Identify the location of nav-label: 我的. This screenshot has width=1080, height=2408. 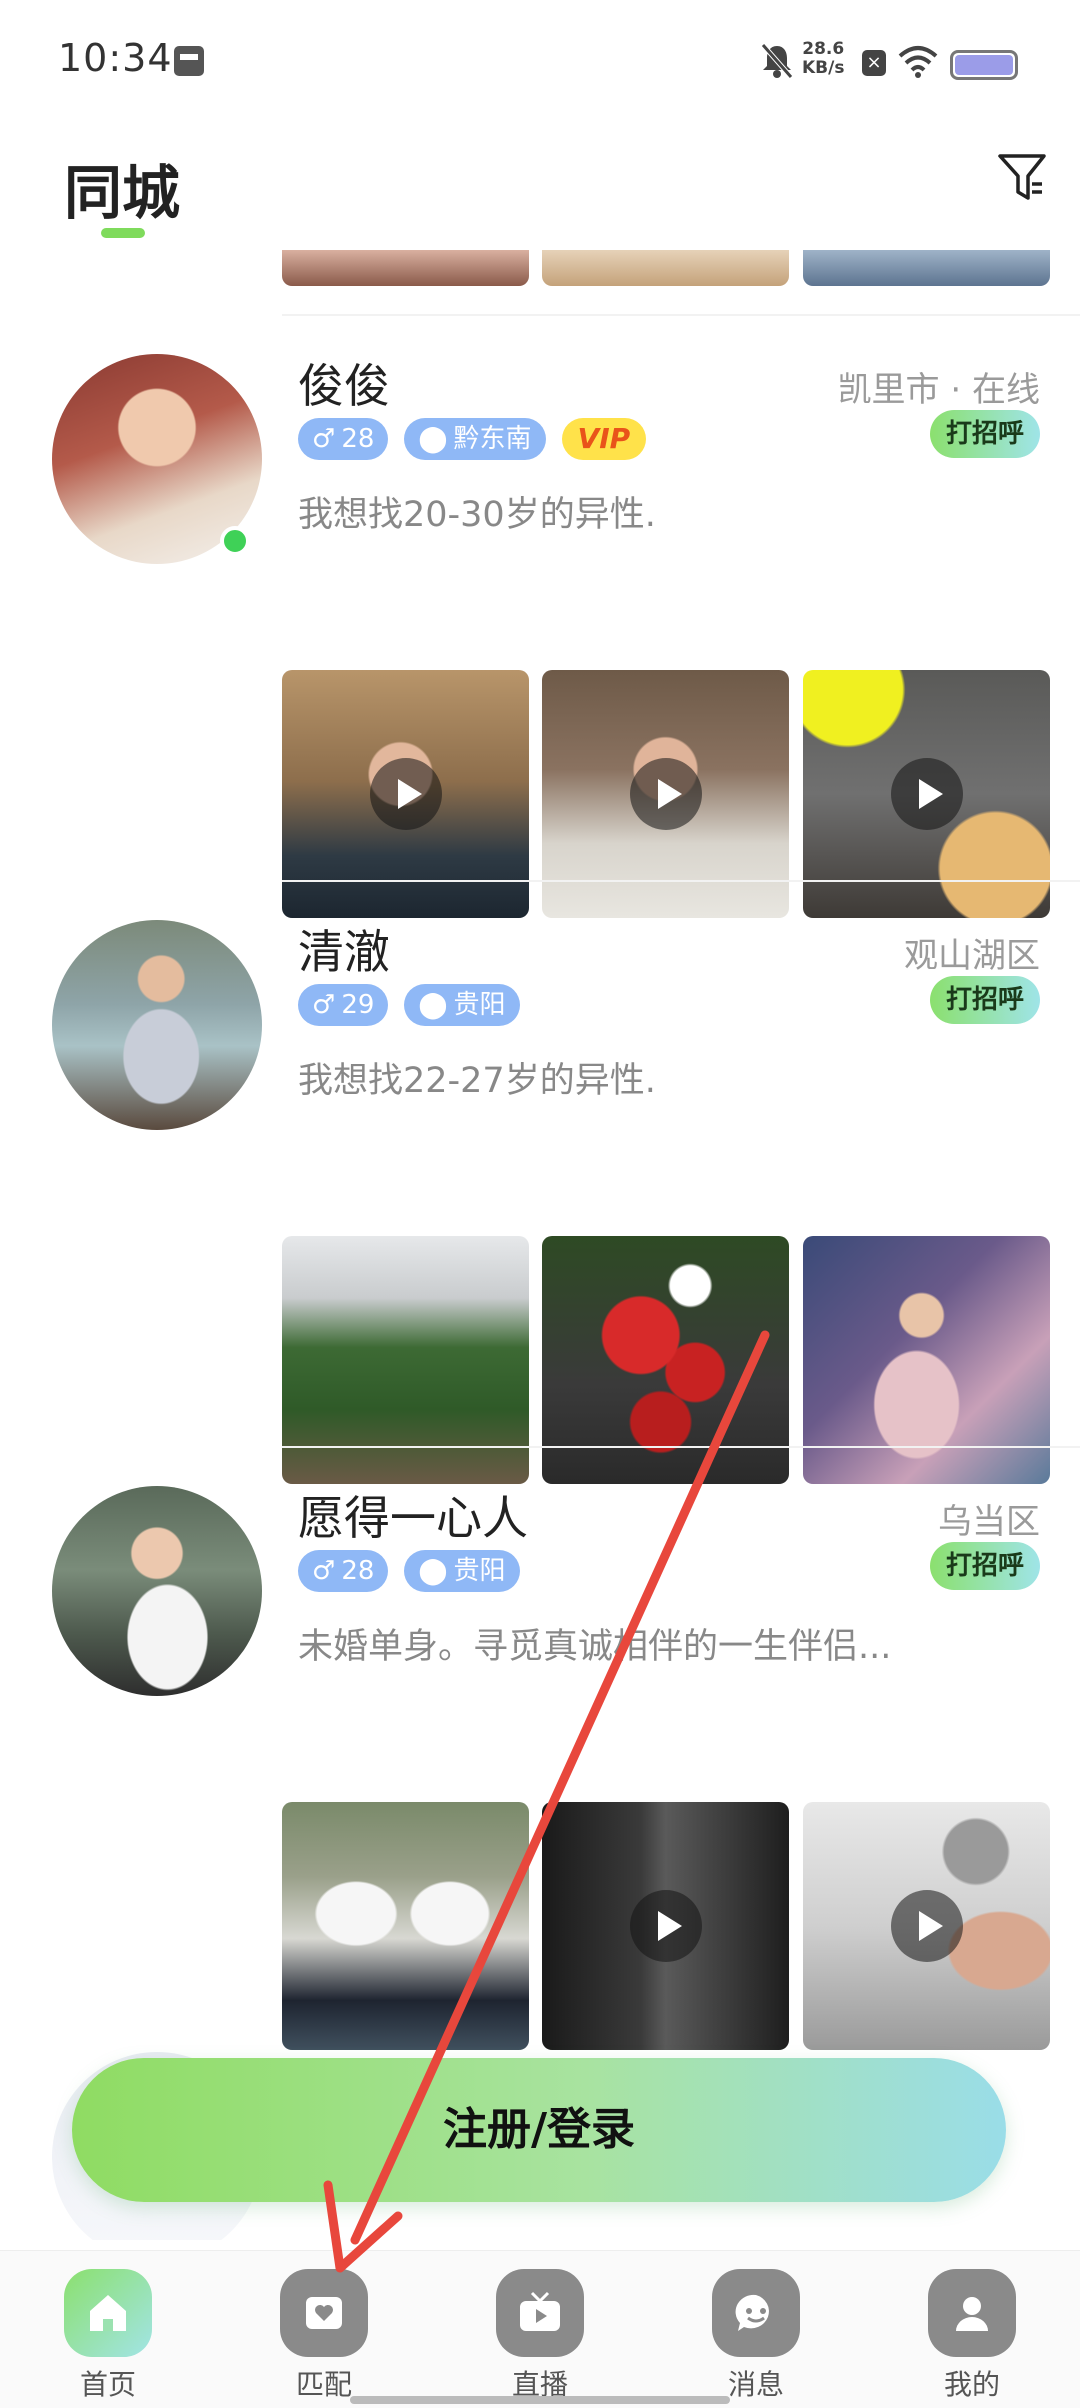
(971, 2384).